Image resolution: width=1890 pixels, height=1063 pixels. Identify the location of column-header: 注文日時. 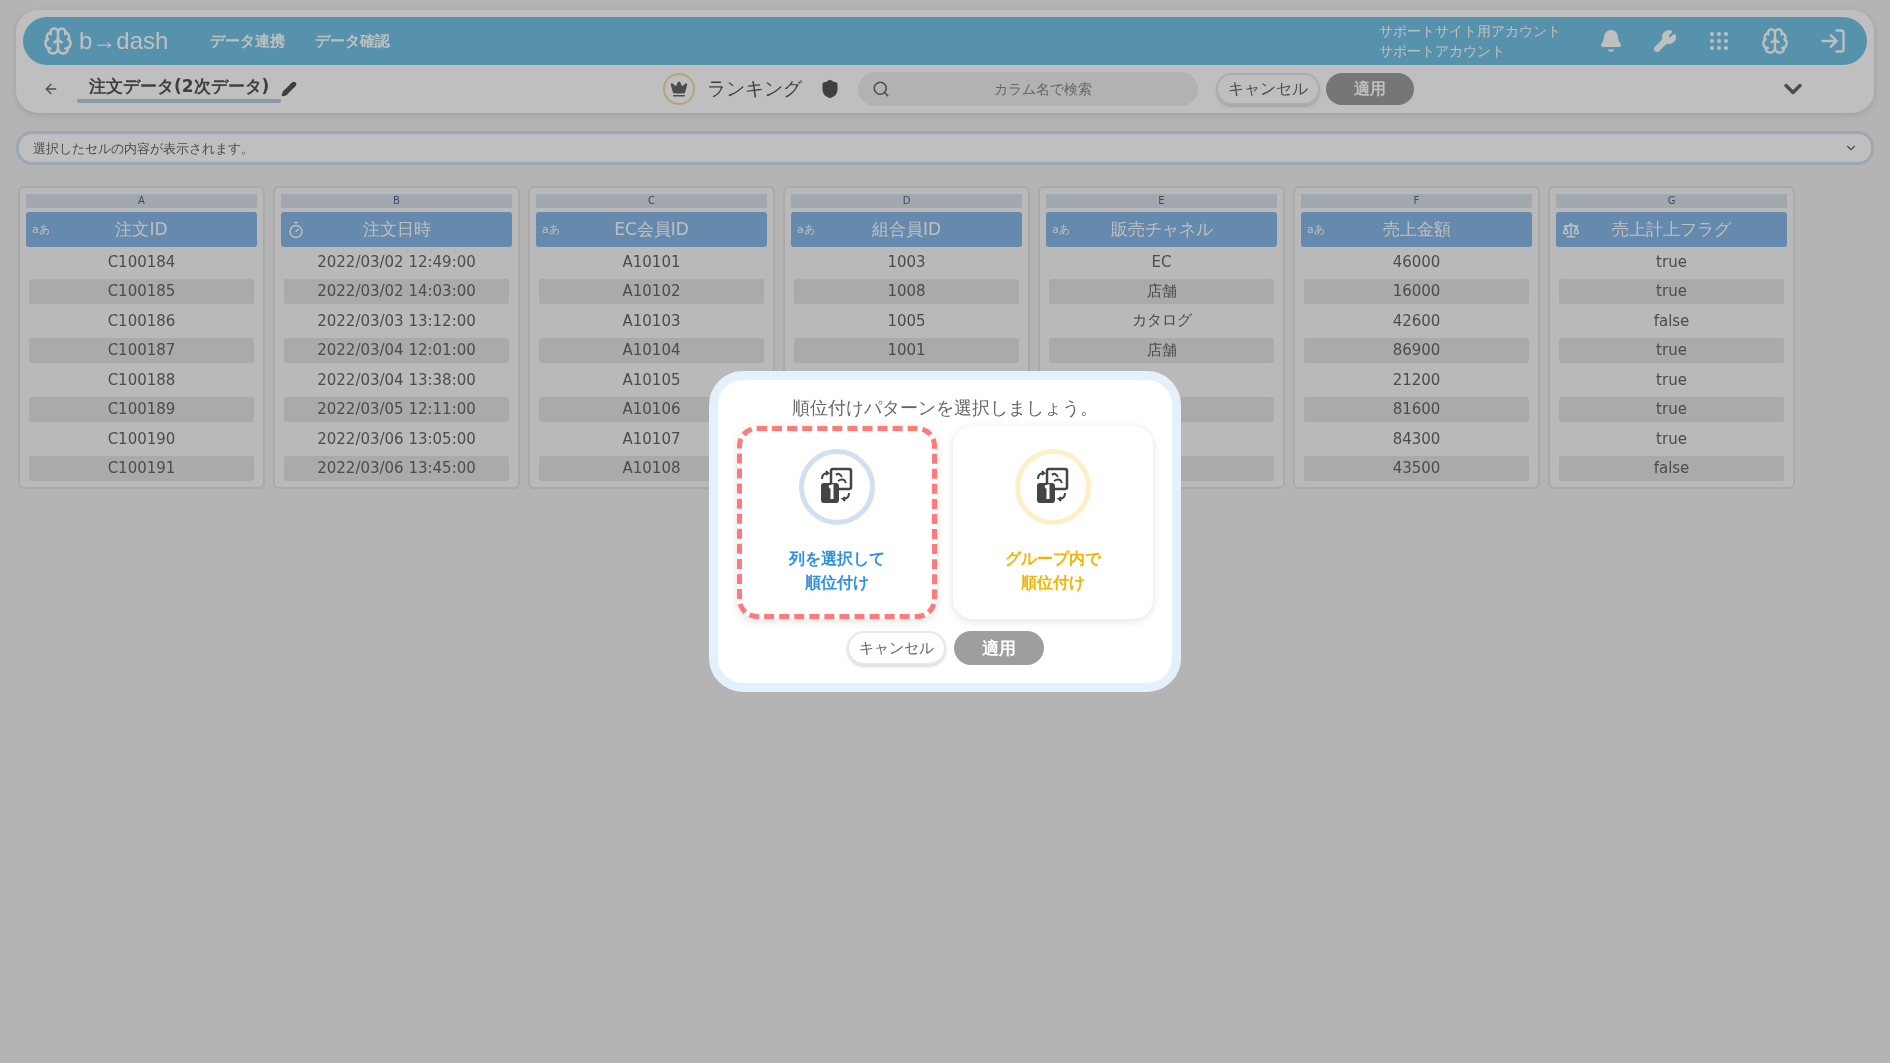
(396, 229).